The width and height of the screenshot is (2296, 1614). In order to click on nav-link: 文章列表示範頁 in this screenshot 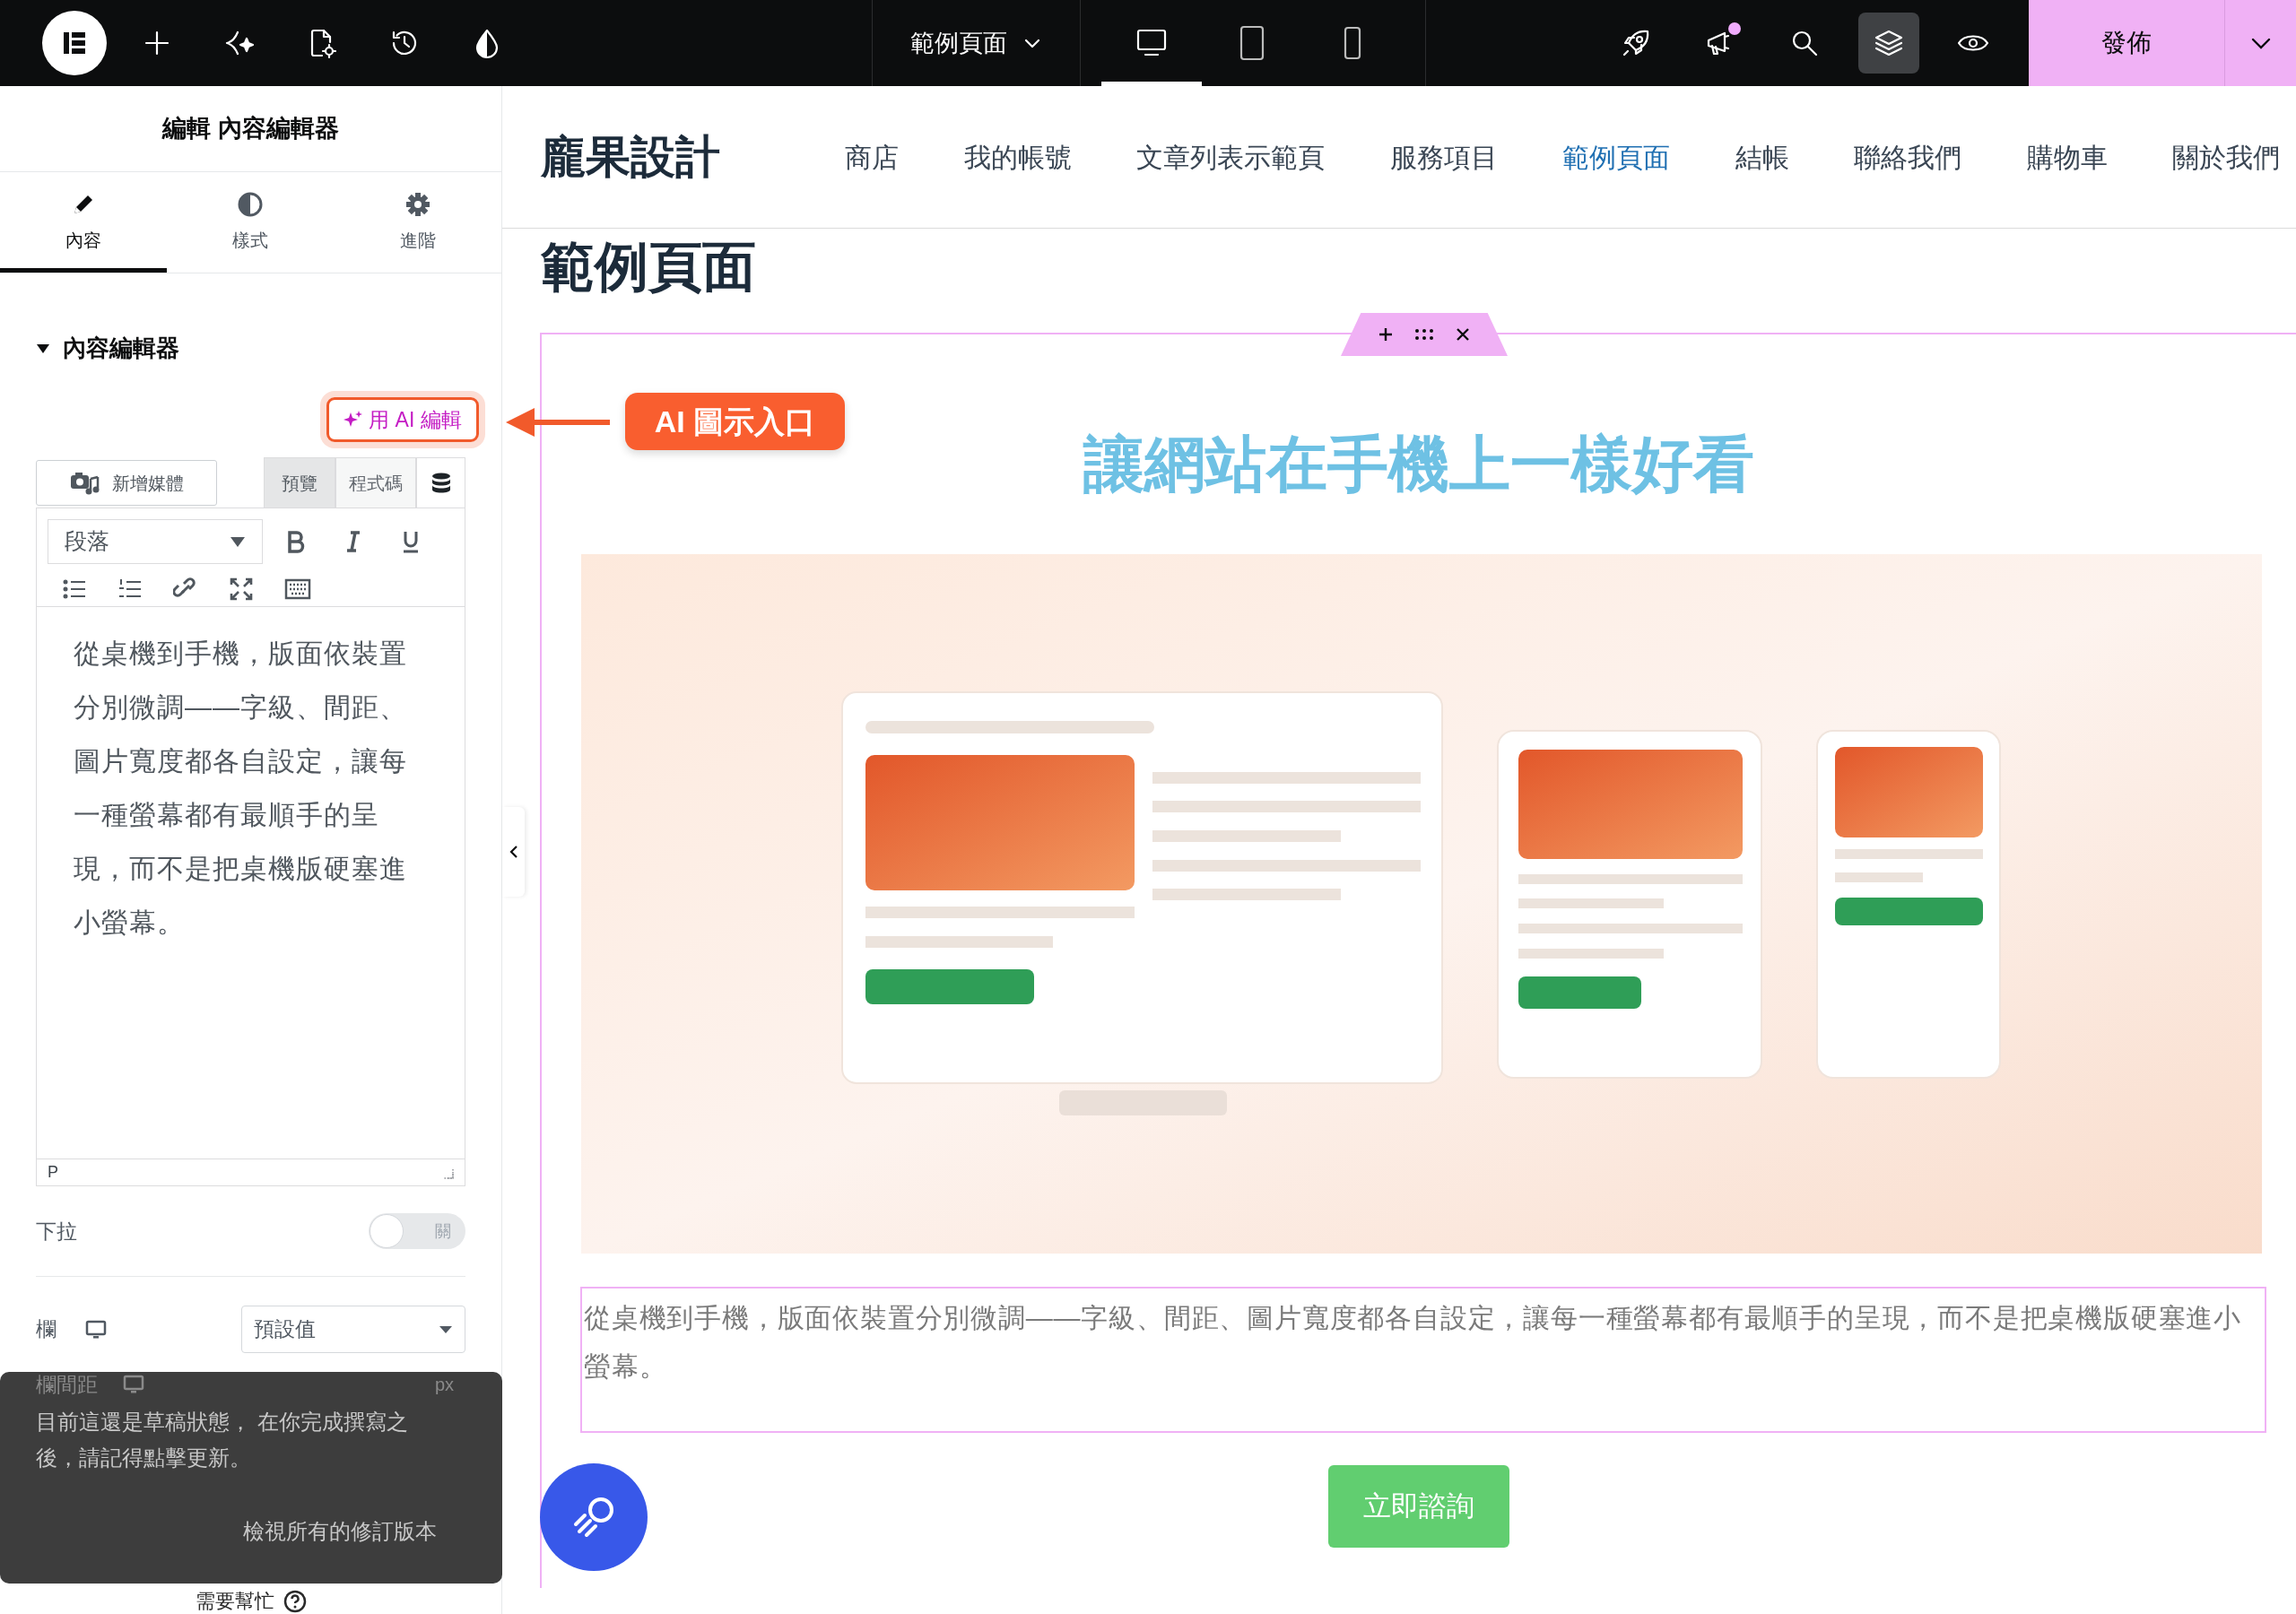, I will do `click(1230, 157)`.